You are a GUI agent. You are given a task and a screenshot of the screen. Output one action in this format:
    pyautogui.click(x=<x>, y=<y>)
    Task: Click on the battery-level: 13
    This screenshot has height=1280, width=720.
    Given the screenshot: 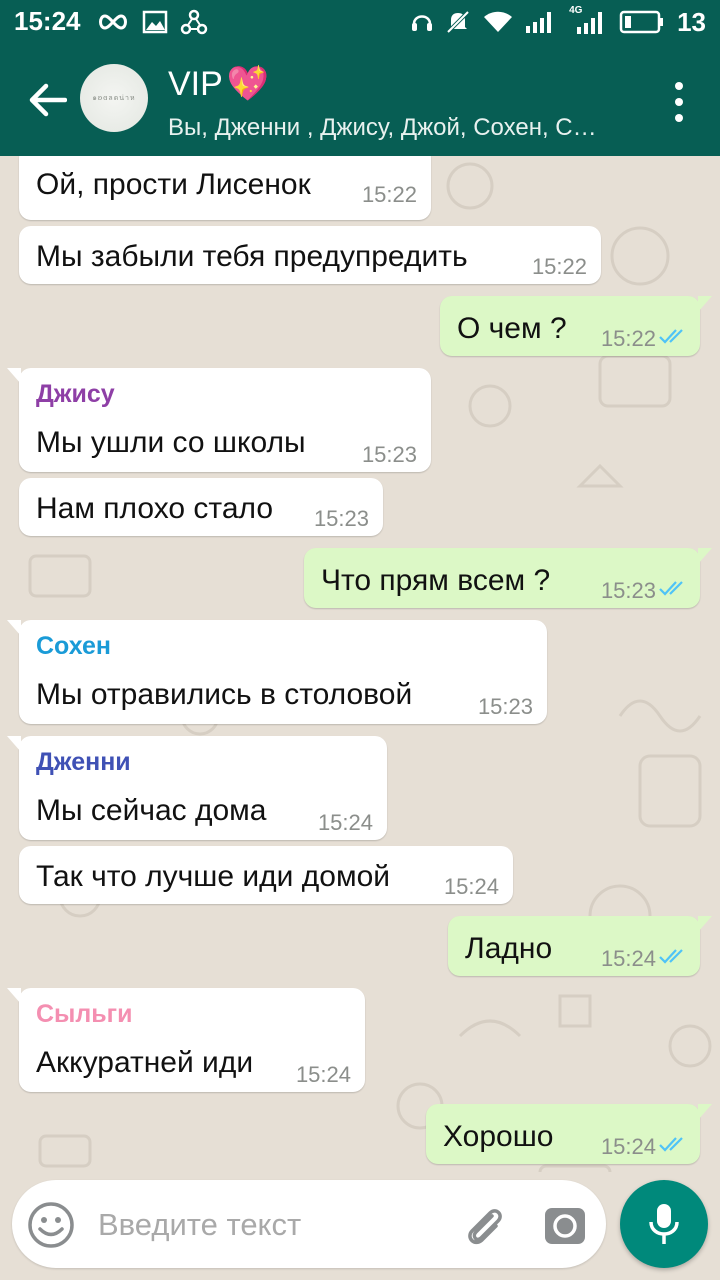 What is the action you would take?
    pyautogui.click(x=691, y=21)
    